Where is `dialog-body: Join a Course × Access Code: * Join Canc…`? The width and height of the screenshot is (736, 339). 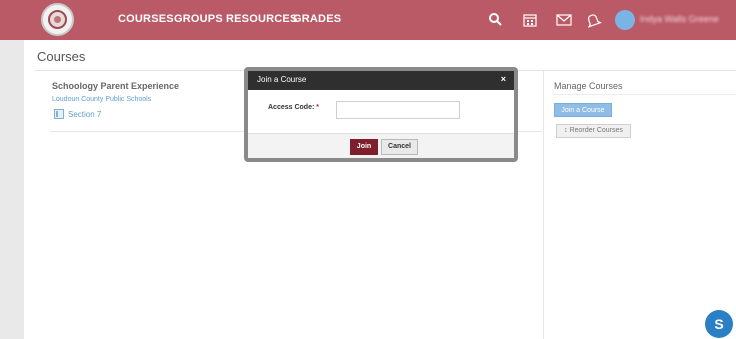
dialog-body: Join a Course × Access Code: * Join Canc… is located at coordinates (381, 114).